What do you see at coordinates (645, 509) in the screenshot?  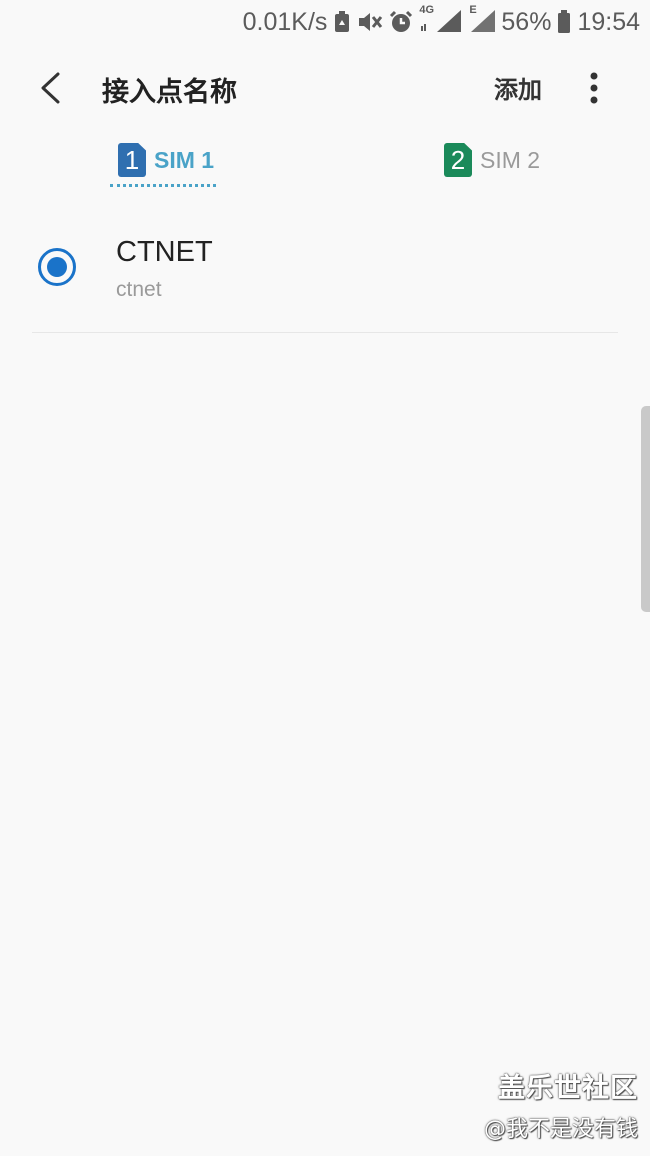 I see `scrollbar` at bounding box center [645, 509].